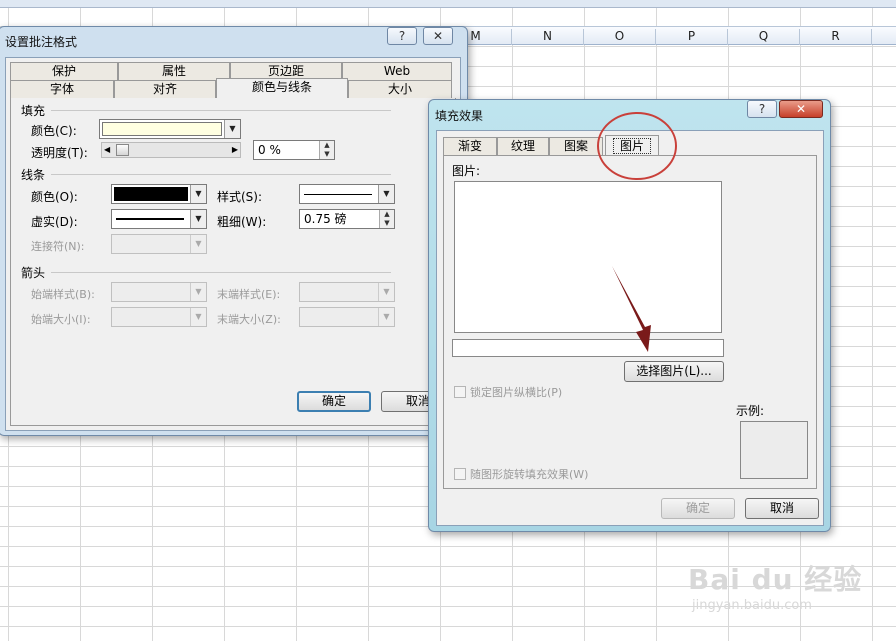  Describe the element at coordinates (637, 232) in the screenshot. I see `annotation-overlay` at that location.